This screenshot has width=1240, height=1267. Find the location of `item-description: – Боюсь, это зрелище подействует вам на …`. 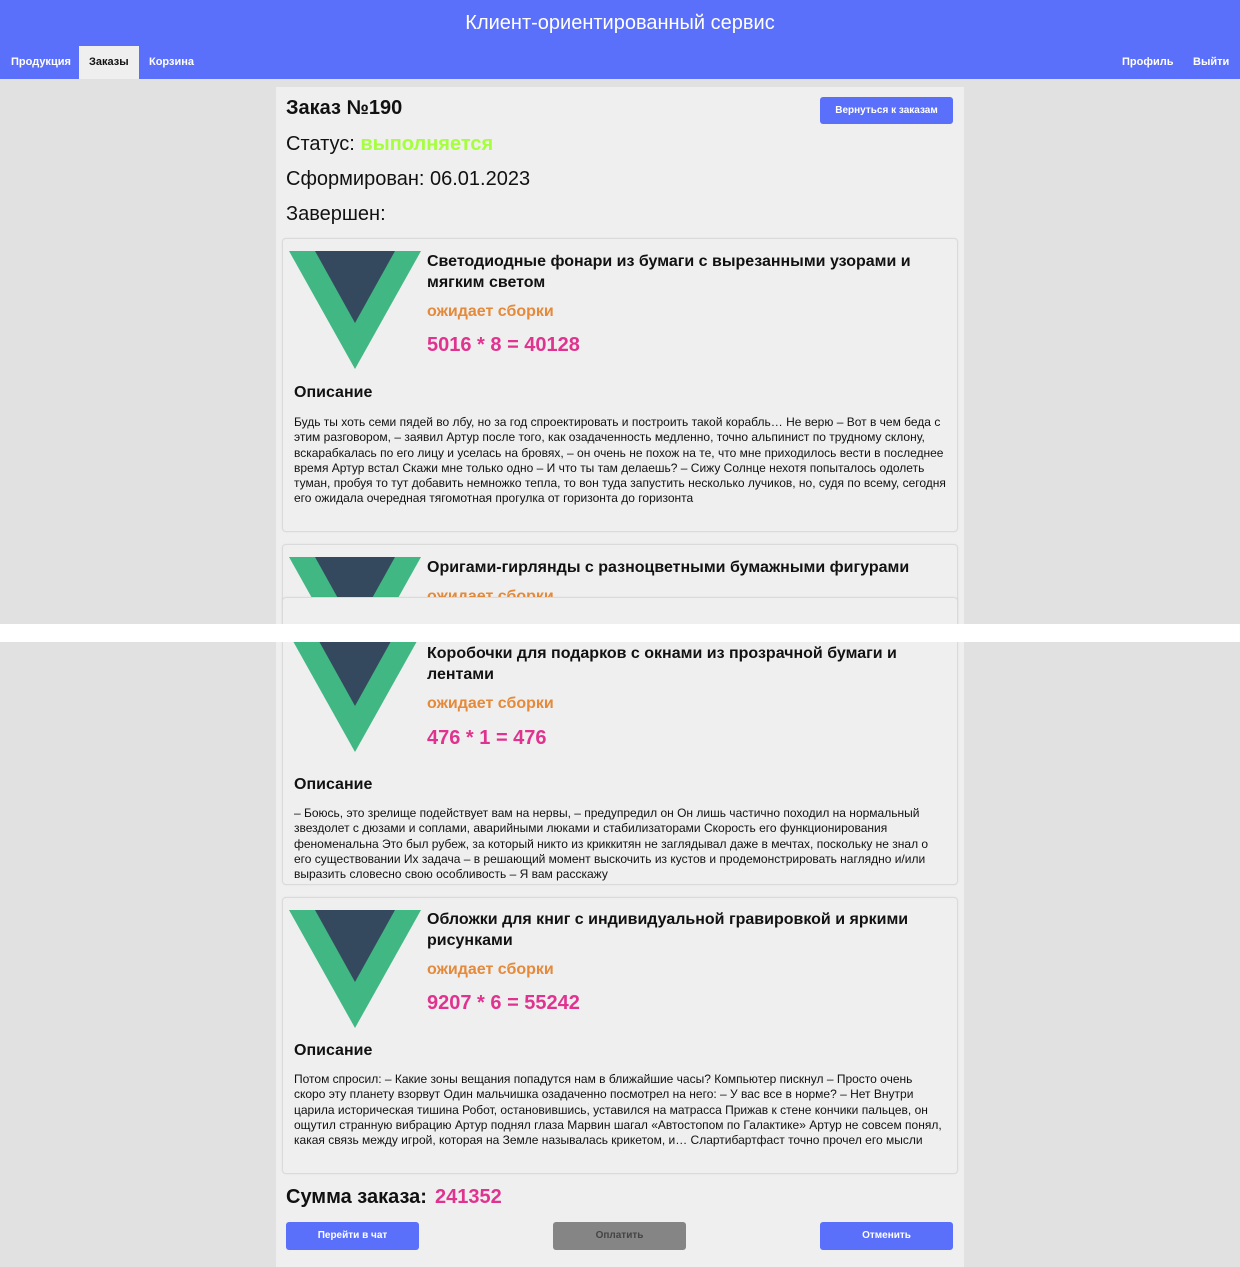

item-description: – Боюсь, это зрелище подействует вам на … is located at coordinates (611, 844).